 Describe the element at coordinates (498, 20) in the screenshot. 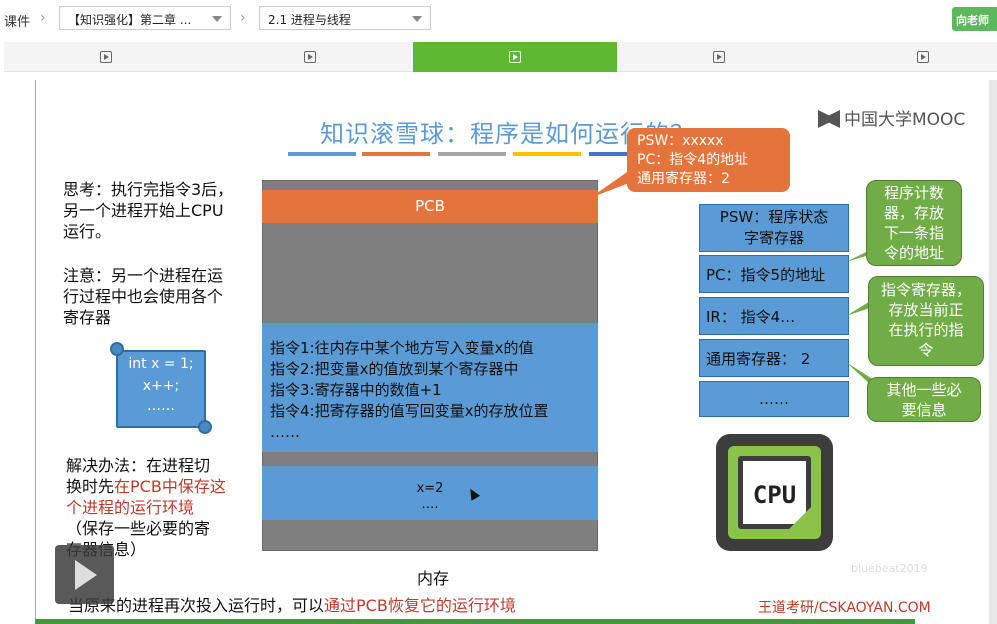

I see `top-bar: 课件 › 【知识强化】第二章 ... › 2.1 进程与线程 向老师` at that location.